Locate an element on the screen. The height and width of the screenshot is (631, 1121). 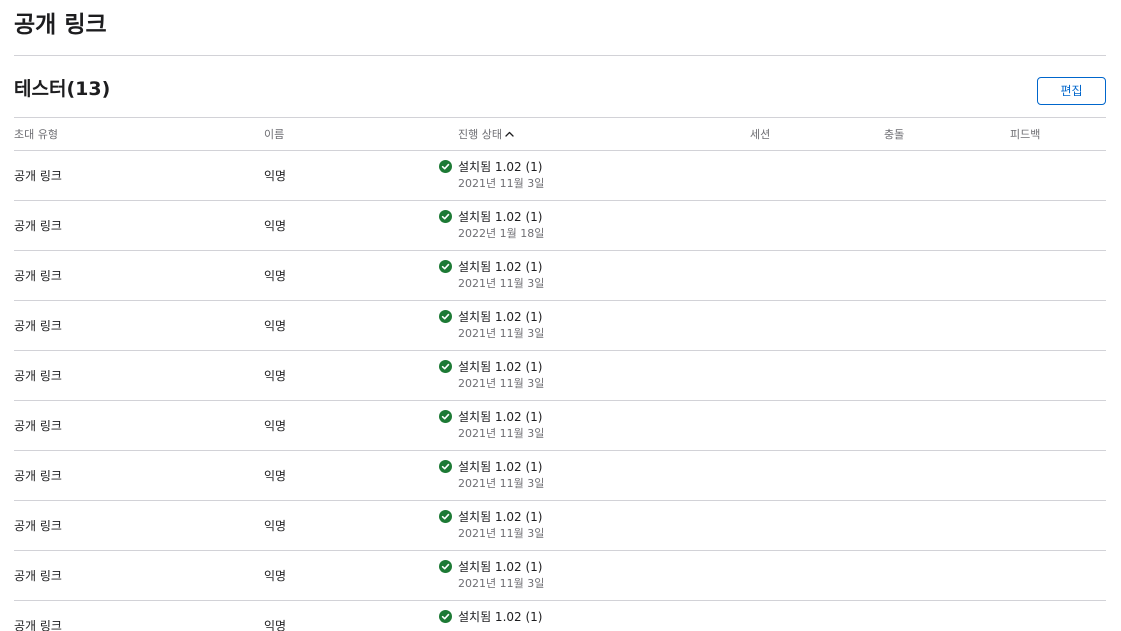
page-title: 공개 링크 is located at coordinates (60, 25).